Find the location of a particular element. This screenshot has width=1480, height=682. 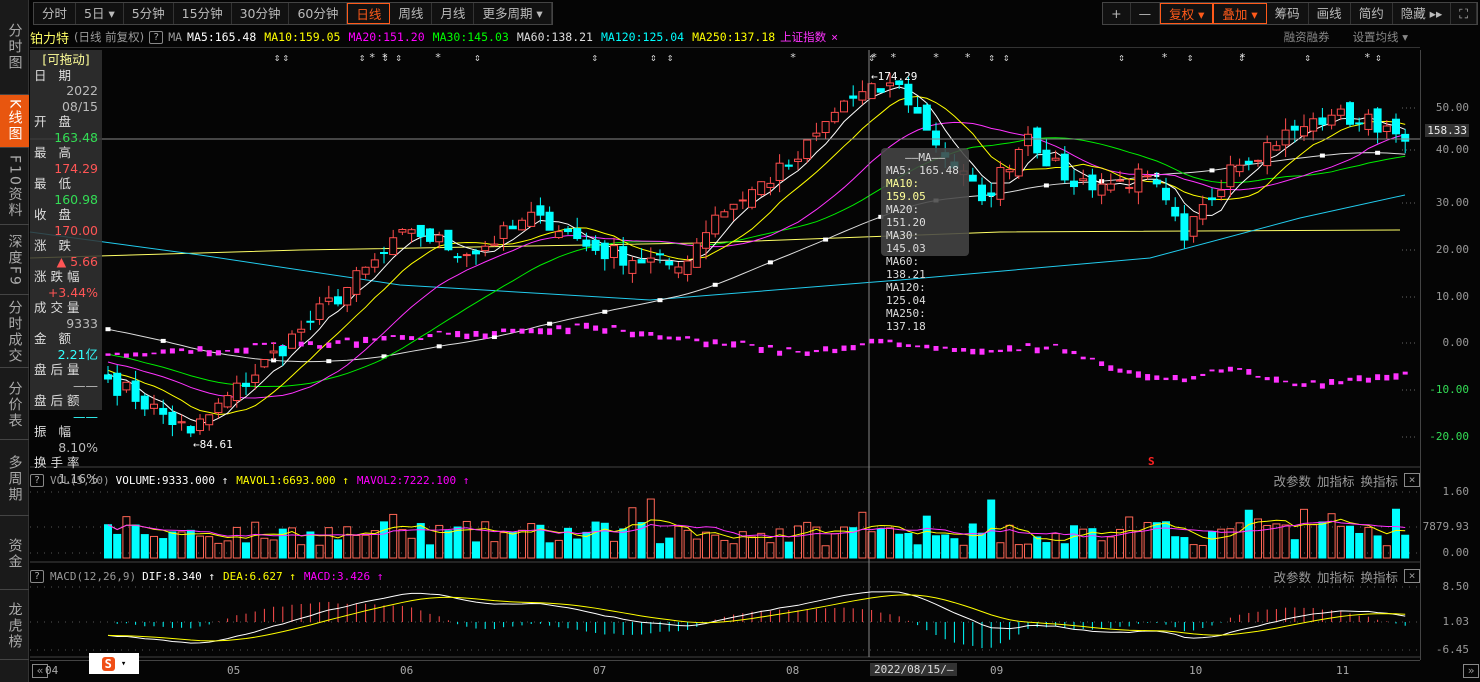

macd-switch-indicator-button: 换指标 is located at coordinates (1379, 576).